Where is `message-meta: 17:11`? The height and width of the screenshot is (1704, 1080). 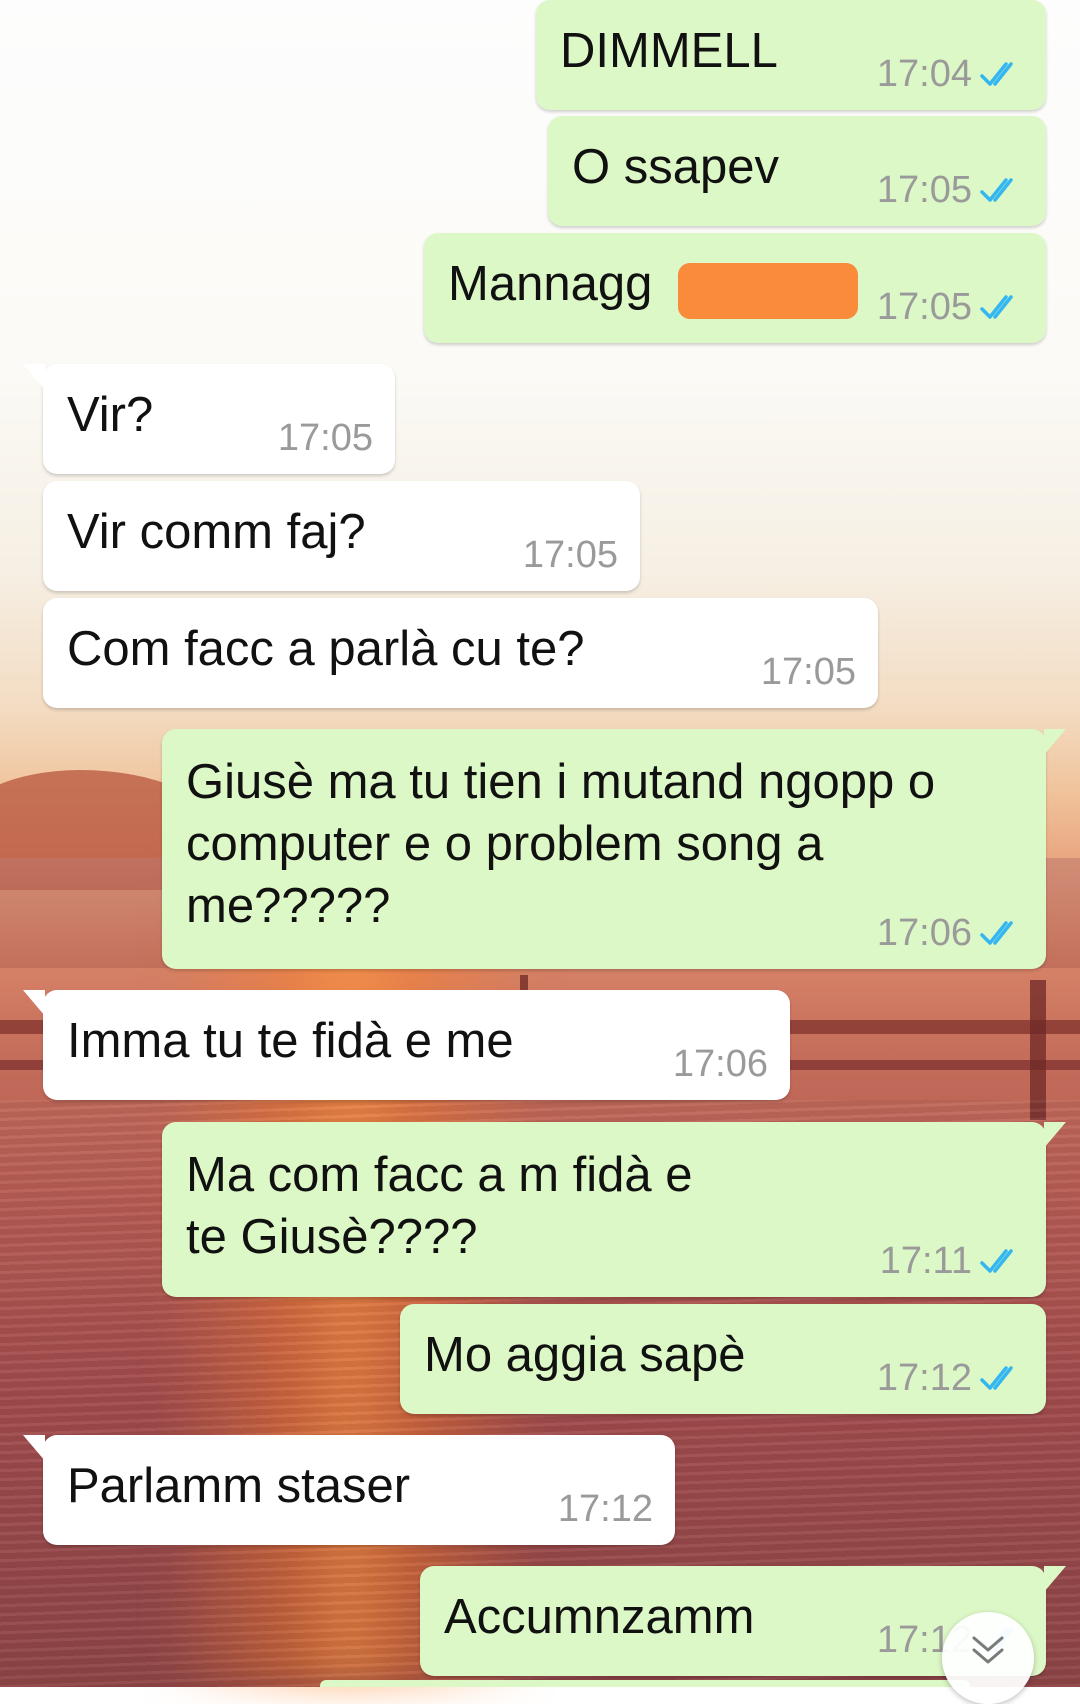 message-meta: 17:11 is located at coordinates (952, 1261).